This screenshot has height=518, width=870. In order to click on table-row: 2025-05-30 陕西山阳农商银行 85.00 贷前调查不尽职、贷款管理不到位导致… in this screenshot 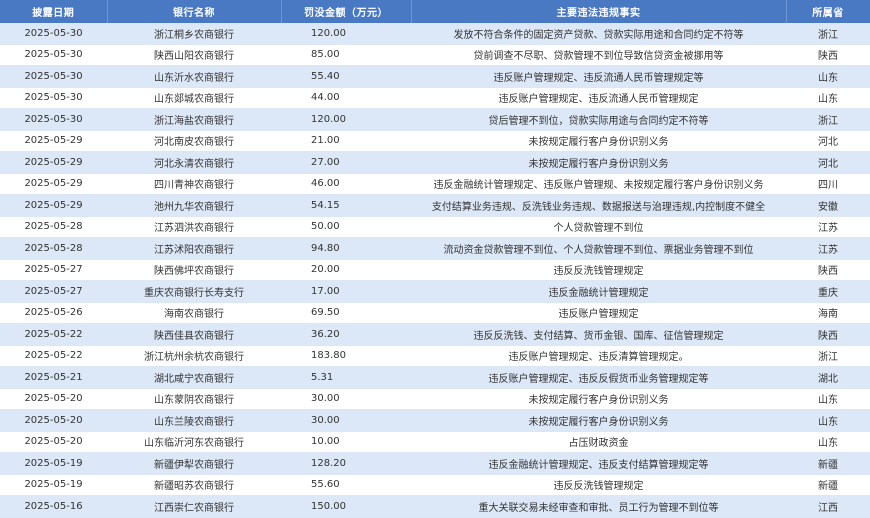, I will do `click(435, 55)`.